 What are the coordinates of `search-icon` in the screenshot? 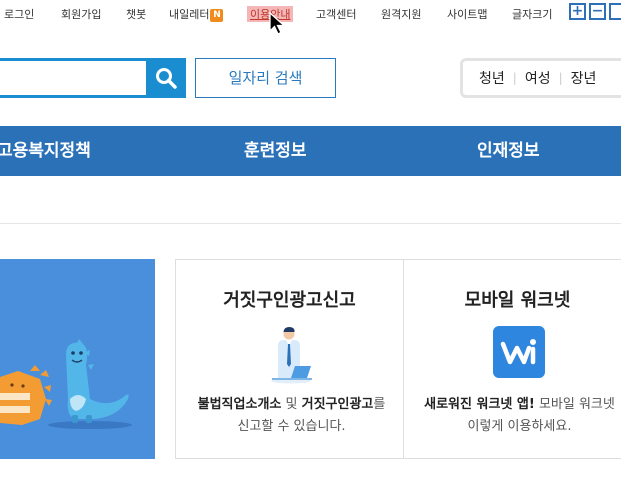 It's located at (166, 78).